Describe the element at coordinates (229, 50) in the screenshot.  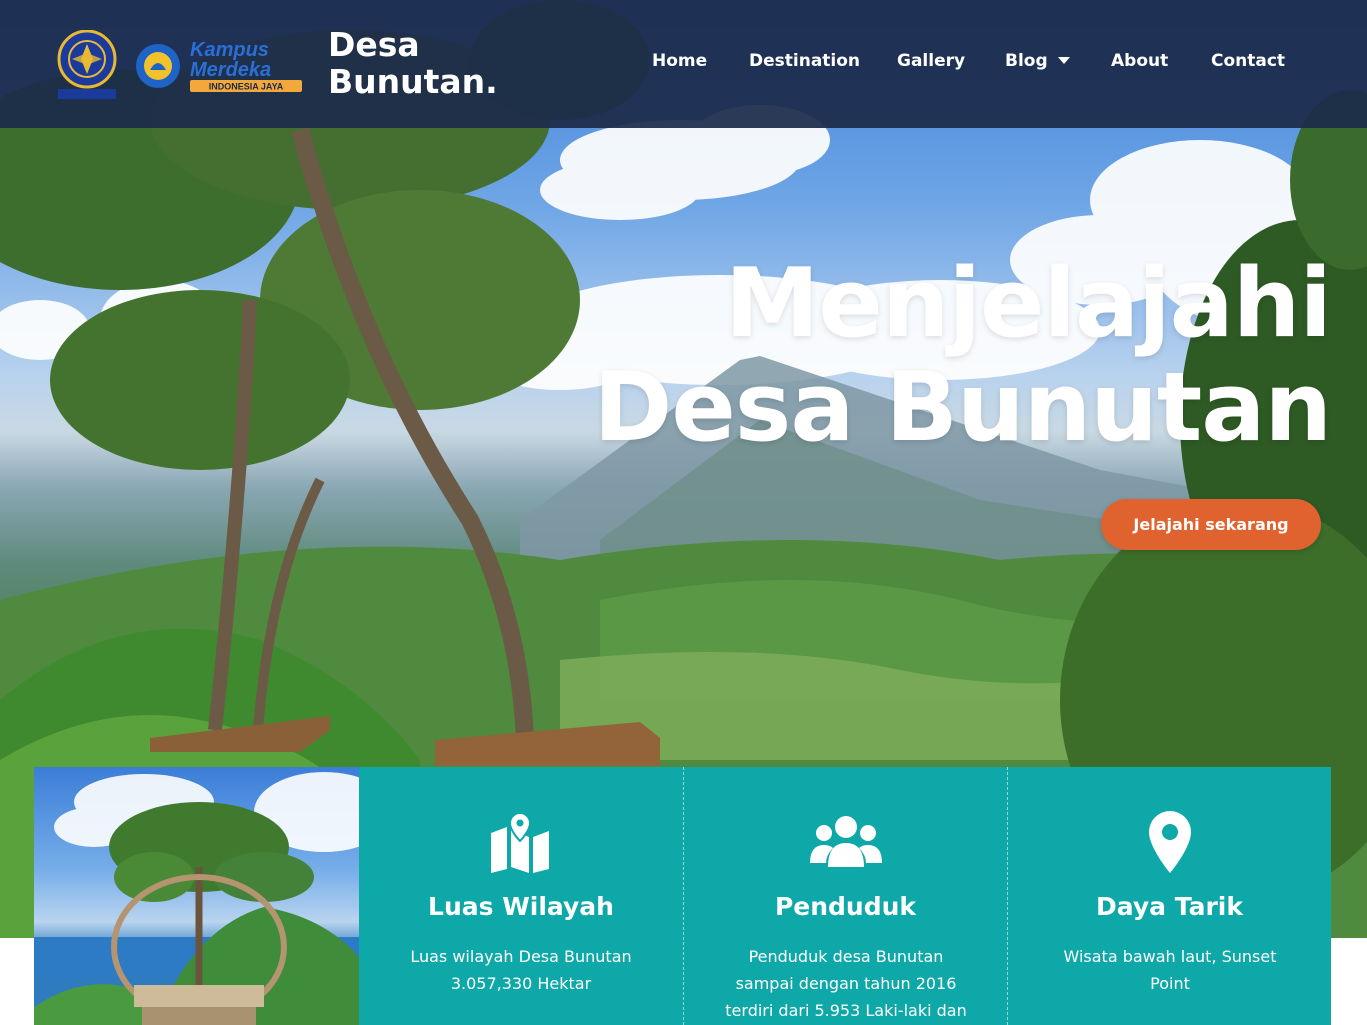
I see `logo-km-line1: Kampus` at that location.